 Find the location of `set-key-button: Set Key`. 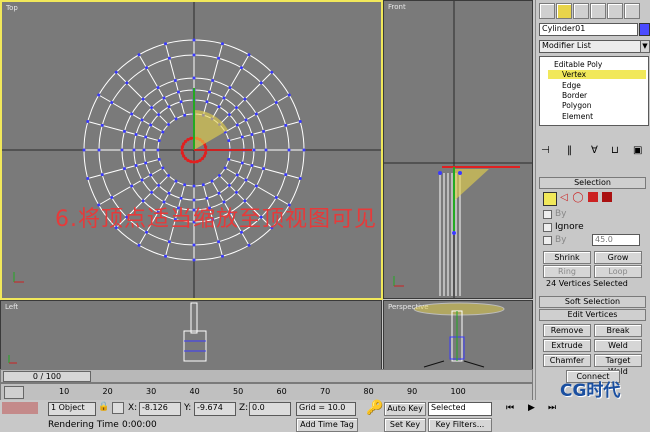

set-key-button: Set Key is located at coordinates (405, 425).